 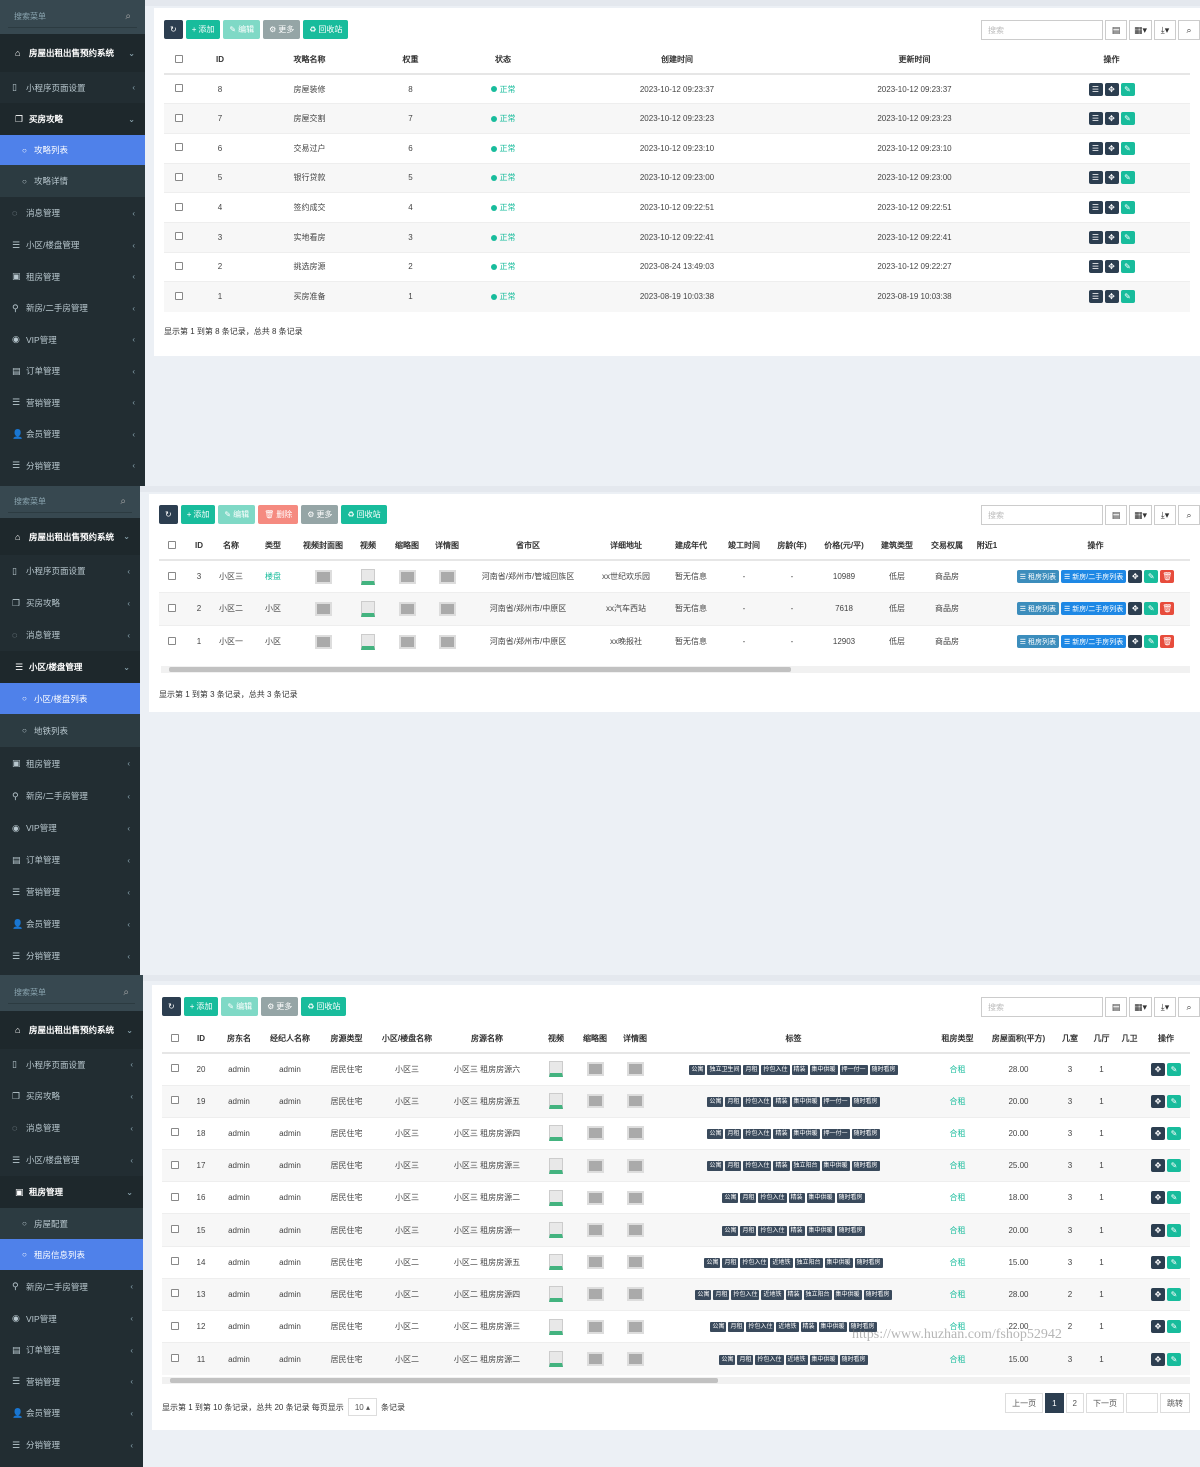 I want to click on prev-page-button: 上一页, so click(x=1024, y=1403).